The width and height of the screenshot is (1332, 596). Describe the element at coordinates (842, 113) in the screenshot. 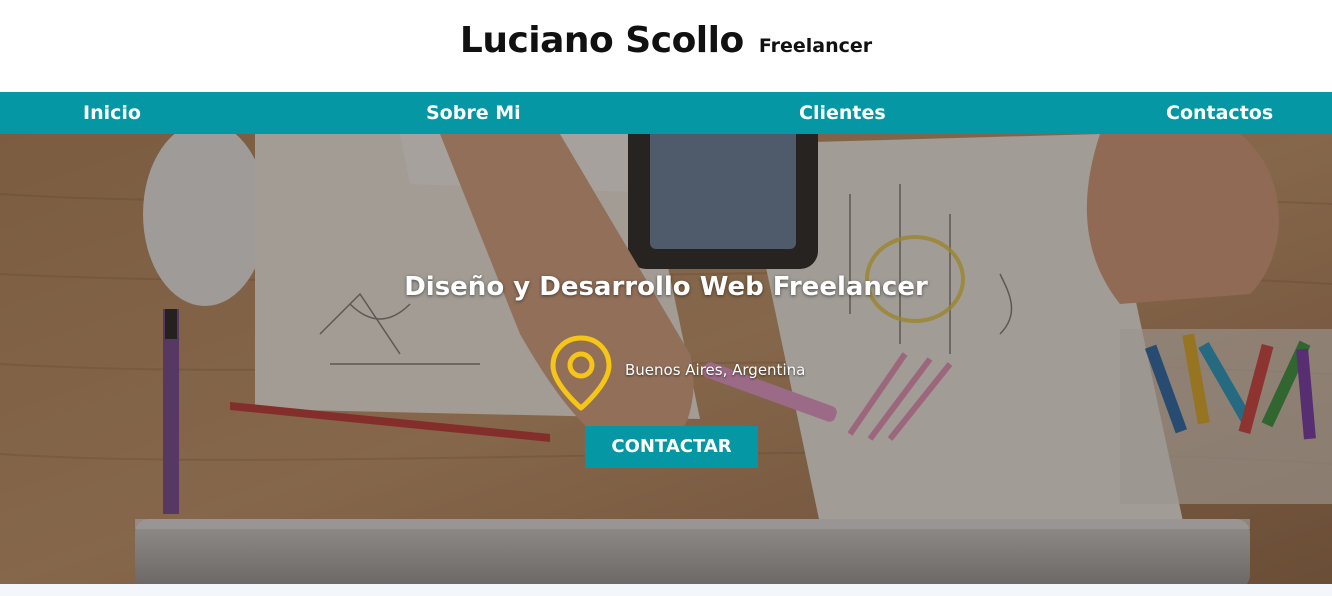

I see `nav-item-clientes: Clientes` at that location.